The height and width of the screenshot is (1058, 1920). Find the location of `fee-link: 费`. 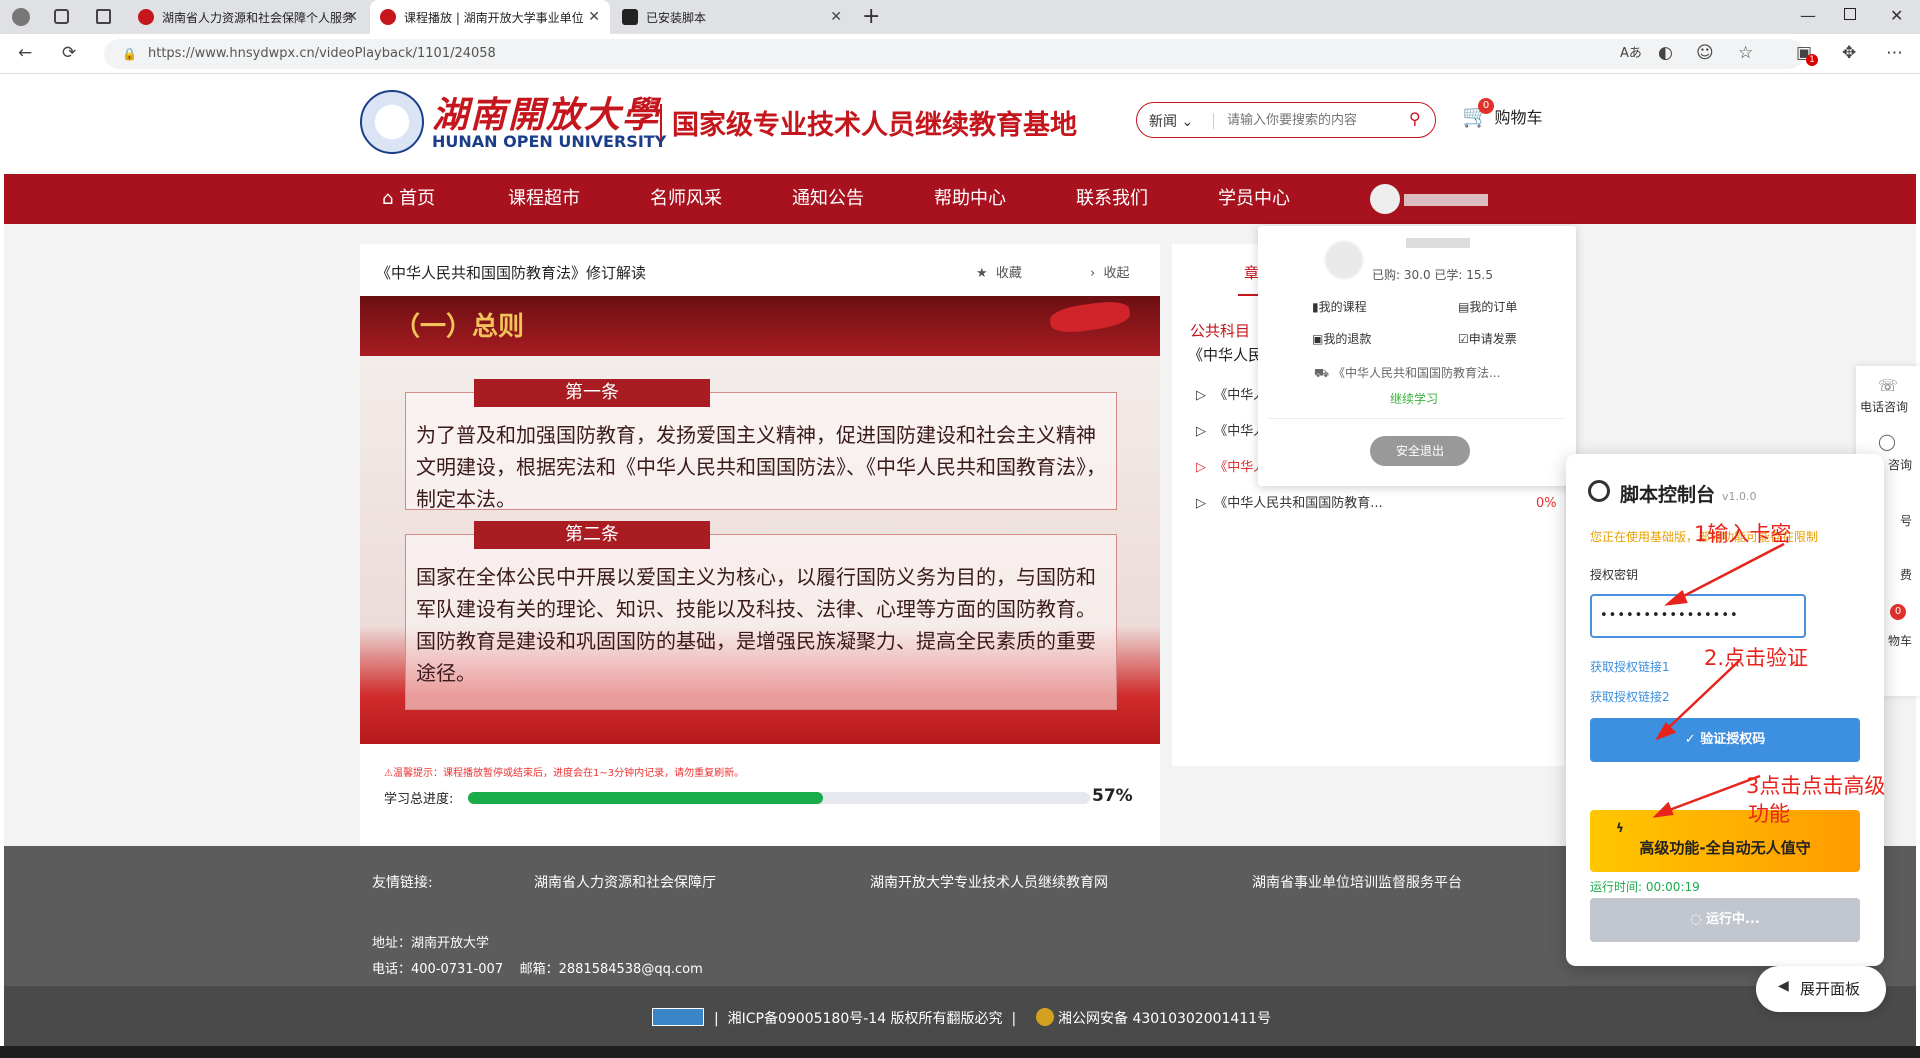

fee-link: 费 is located at coordinates (1906, 574).